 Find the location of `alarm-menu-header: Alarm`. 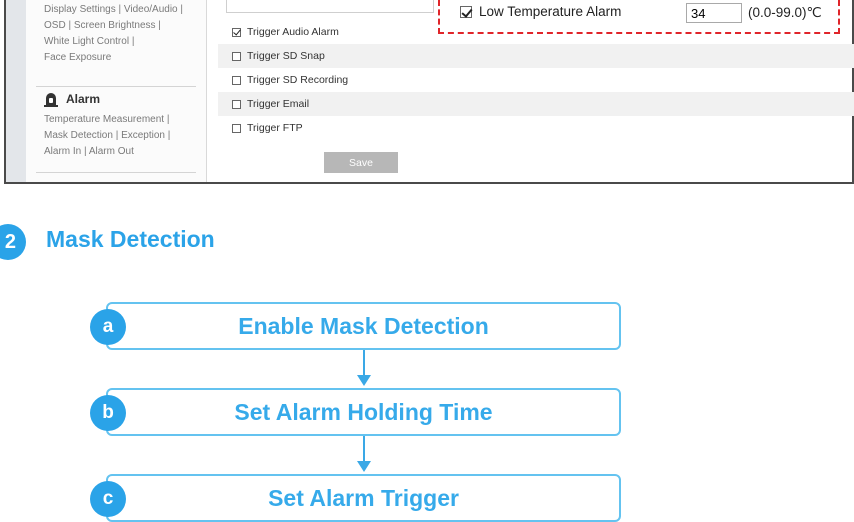

alarm-menu-header: Alarm is located at coordinates (72, 99).